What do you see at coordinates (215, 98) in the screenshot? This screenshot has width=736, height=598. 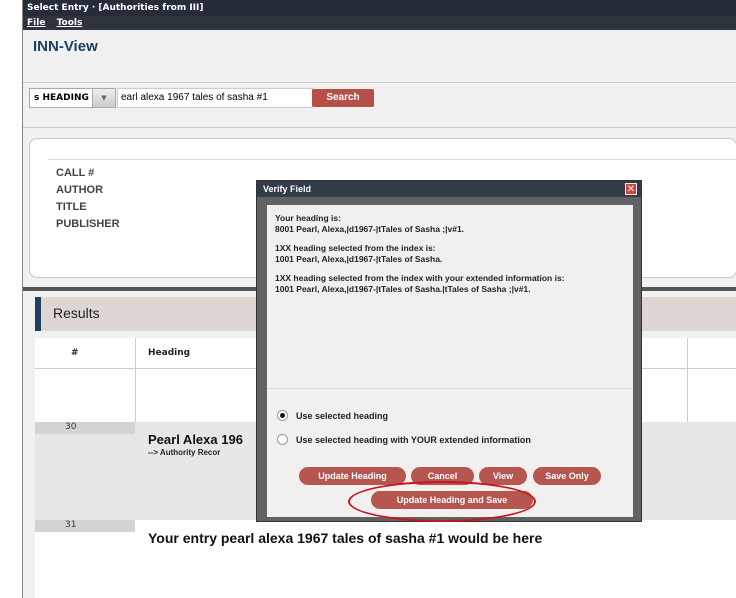 I see `search-input: earl alexa 1967 tales of sasha #1` at bounding box center [215, 98].